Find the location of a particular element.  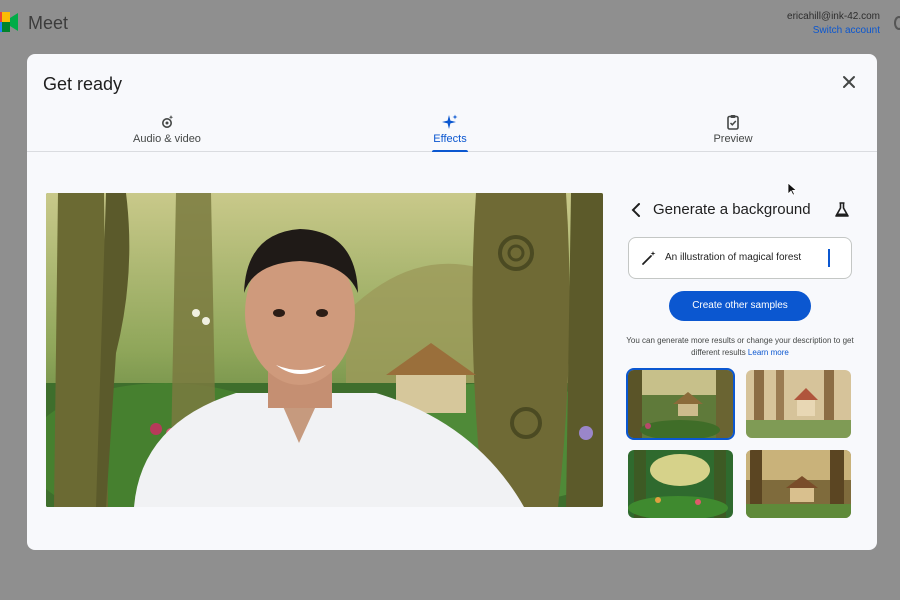

back-arrow-icon is located at coordinates (636, 210).